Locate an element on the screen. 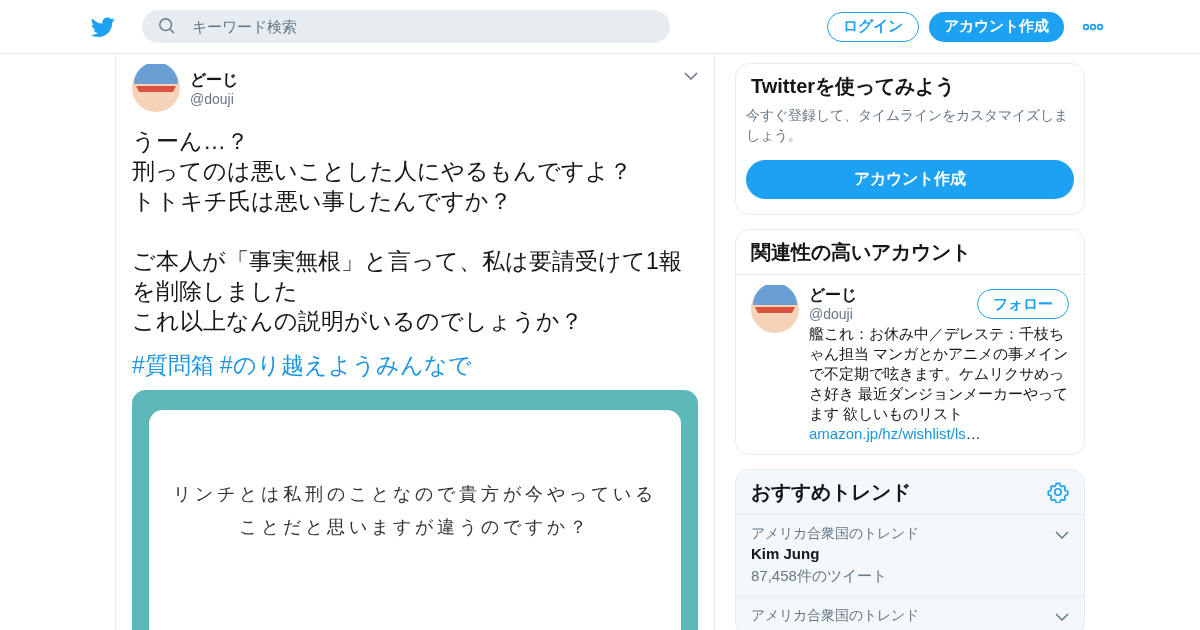  login-button: ログイン is located at coordinates (873, 26).